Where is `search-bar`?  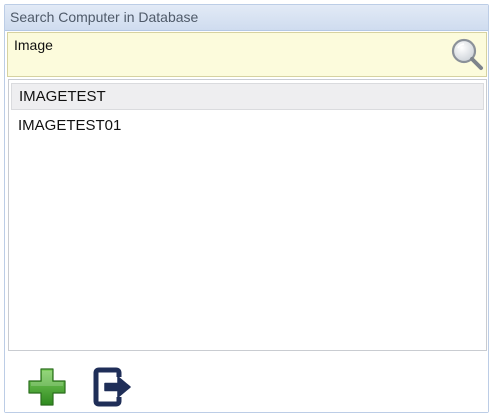 search-bar is located at coordinates (247, 54).